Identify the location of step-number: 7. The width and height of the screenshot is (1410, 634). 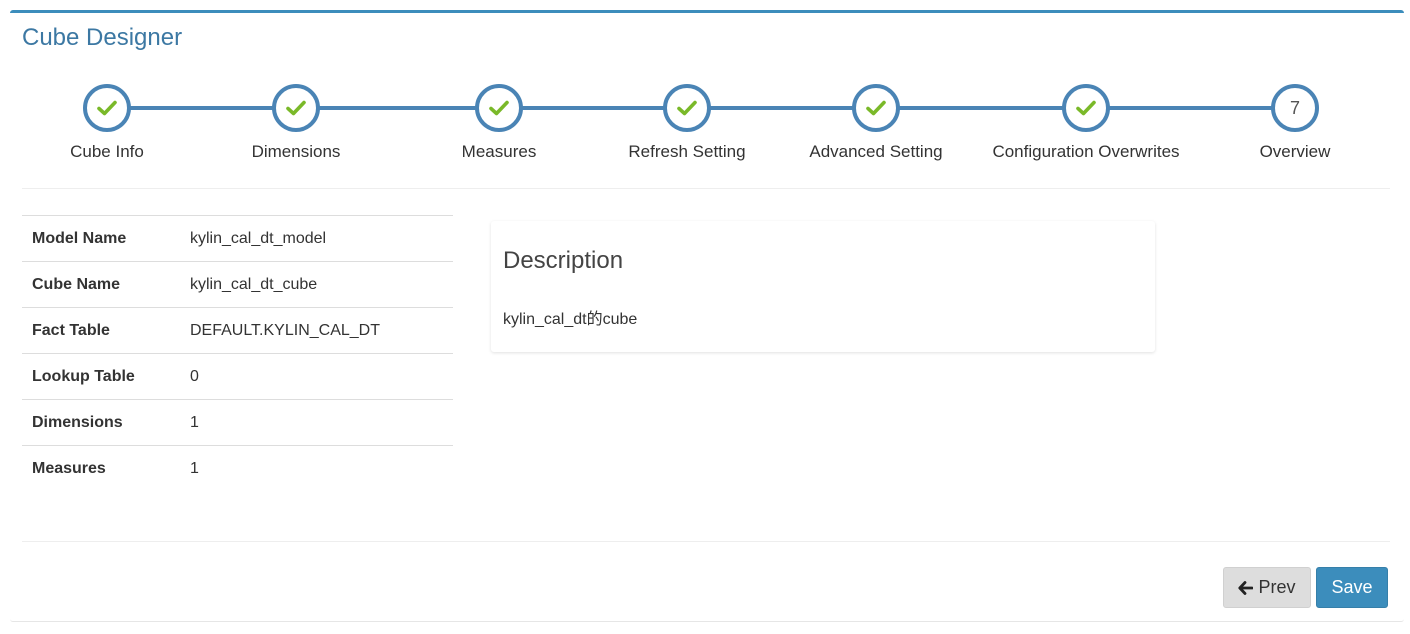
(1294, 108).